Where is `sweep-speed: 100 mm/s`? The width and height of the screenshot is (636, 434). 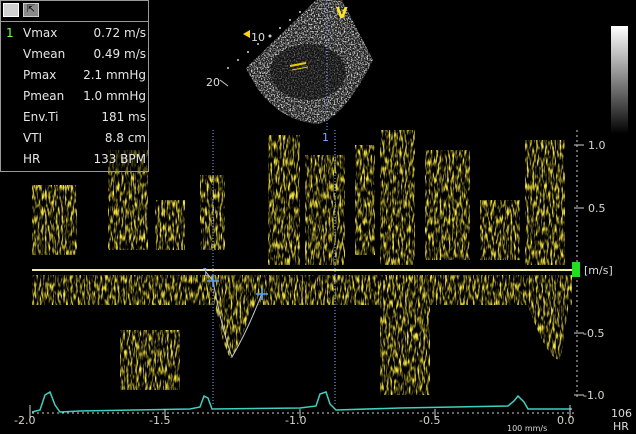
sweep-speed: 100 mm/s is located at coordinates (527, 428).